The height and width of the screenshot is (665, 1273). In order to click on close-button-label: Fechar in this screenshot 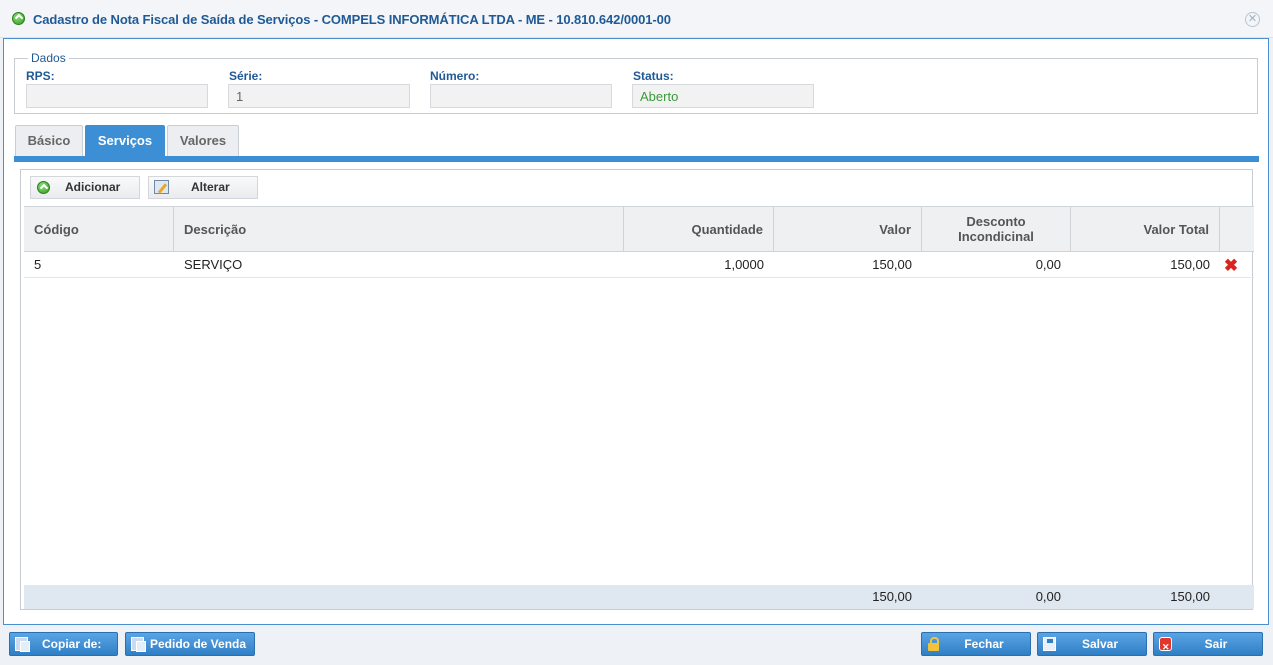, I will do `click(984, 644)`.